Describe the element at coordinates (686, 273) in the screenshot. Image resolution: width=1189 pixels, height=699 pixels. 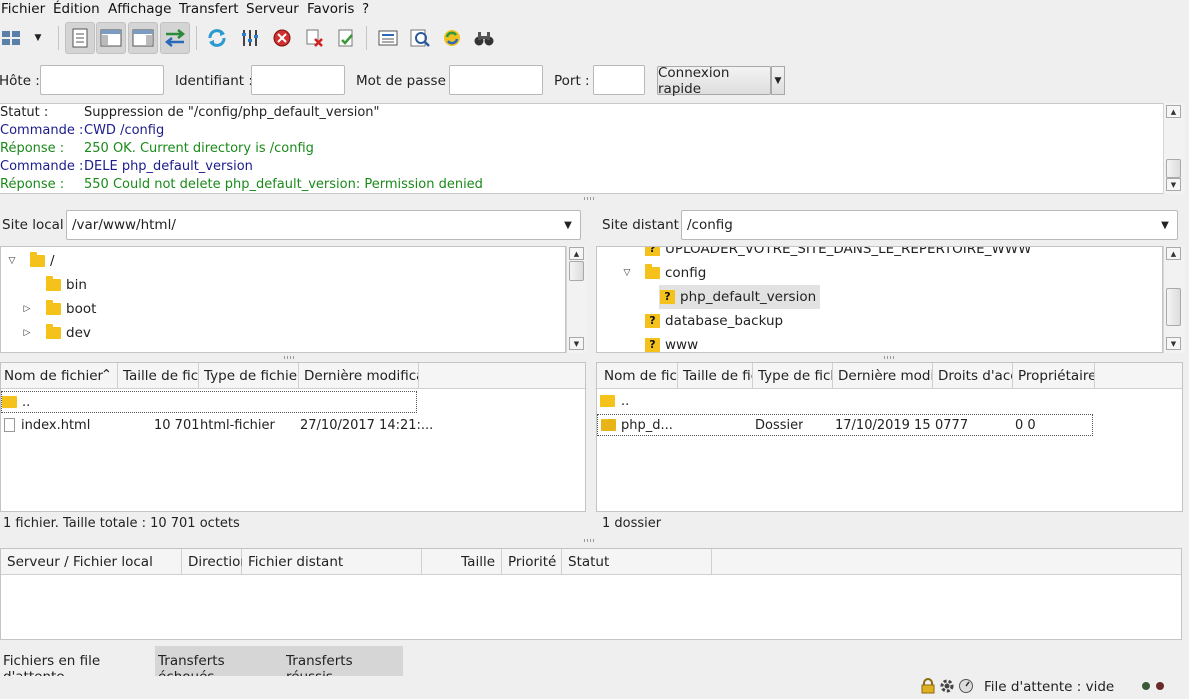
I see `tree-item-label: config` at that location.